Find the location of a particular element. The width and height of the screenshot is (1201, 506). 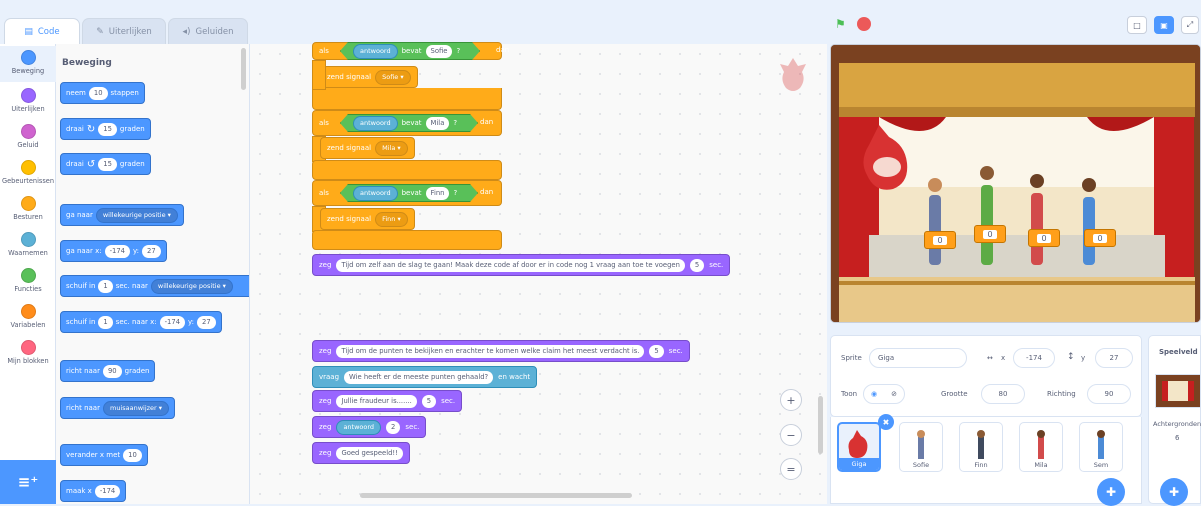

contains-operator: antwoord bevat Mila? is located at coordinates (409, 123).